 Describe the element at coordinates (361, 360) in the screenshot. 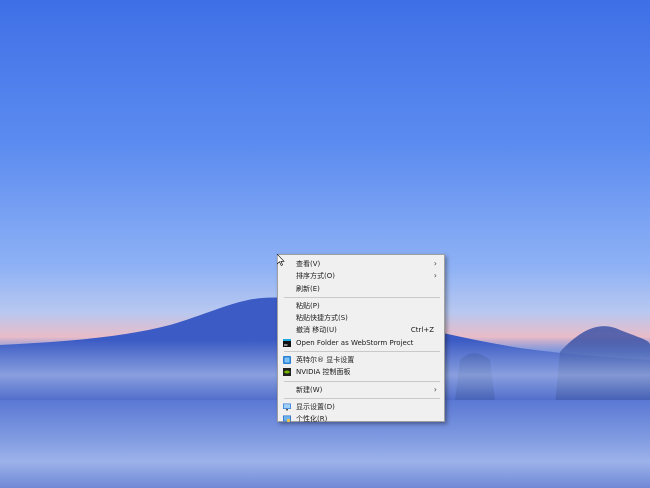

I see `menu-item-intel-graphics: 英特尔® 显卡设置` at that location.